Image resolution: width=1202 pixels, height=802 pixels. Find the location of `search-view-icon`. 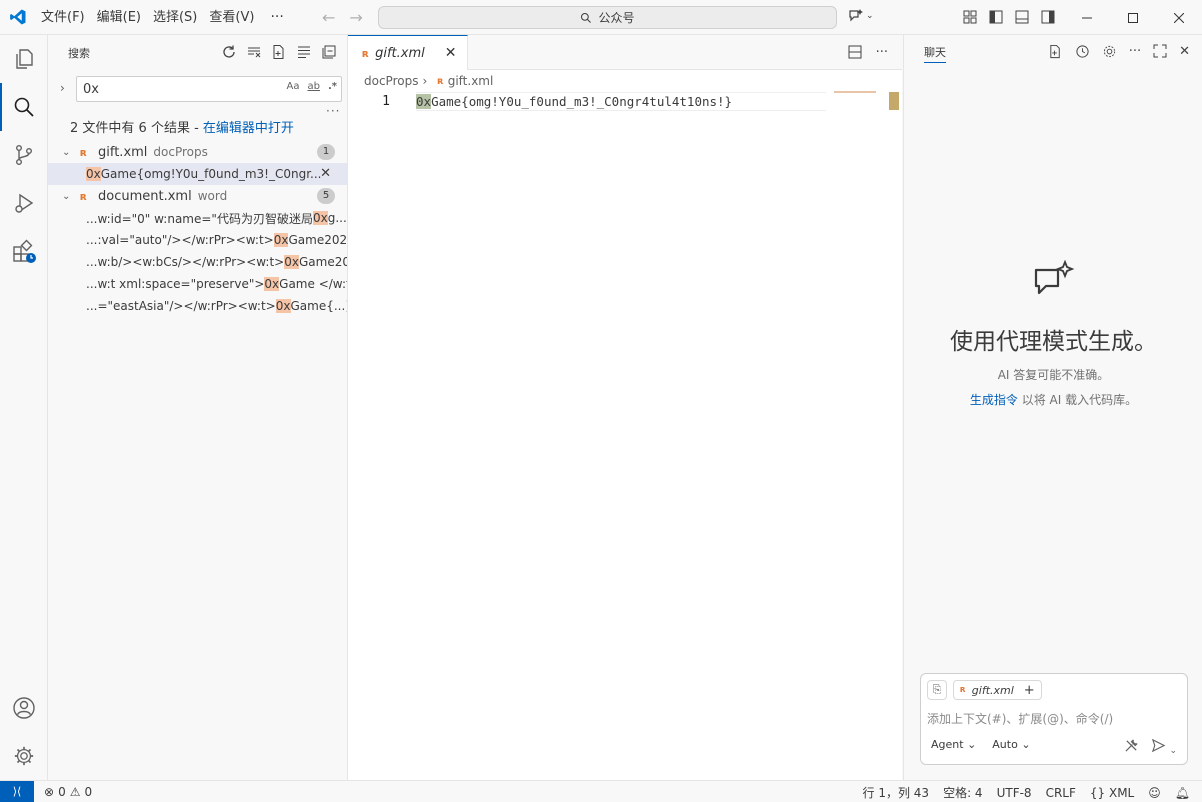

search-view-icon is located at coordinates (24, 107).